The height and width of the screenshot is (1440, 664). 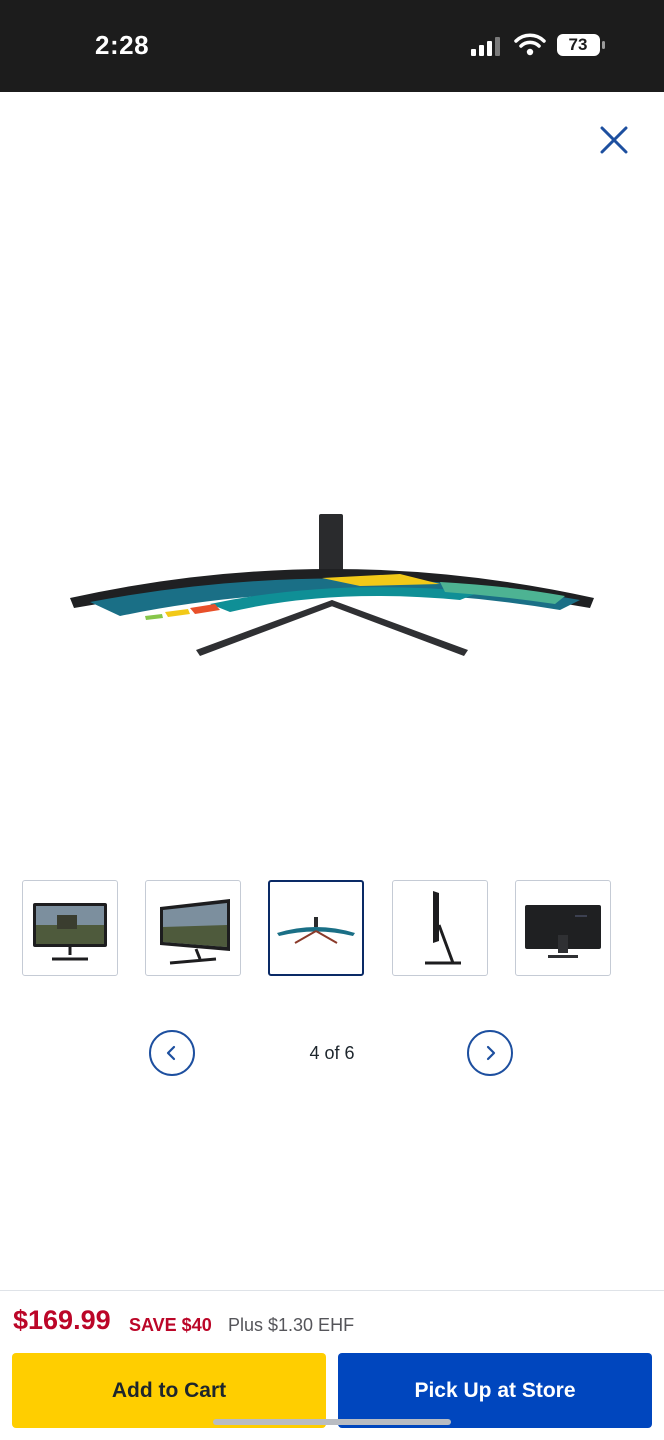 What do you see at coordinates (122, 45) in the screenshot?
I see `status-time: 2:28` at bounding box center [122, 45].